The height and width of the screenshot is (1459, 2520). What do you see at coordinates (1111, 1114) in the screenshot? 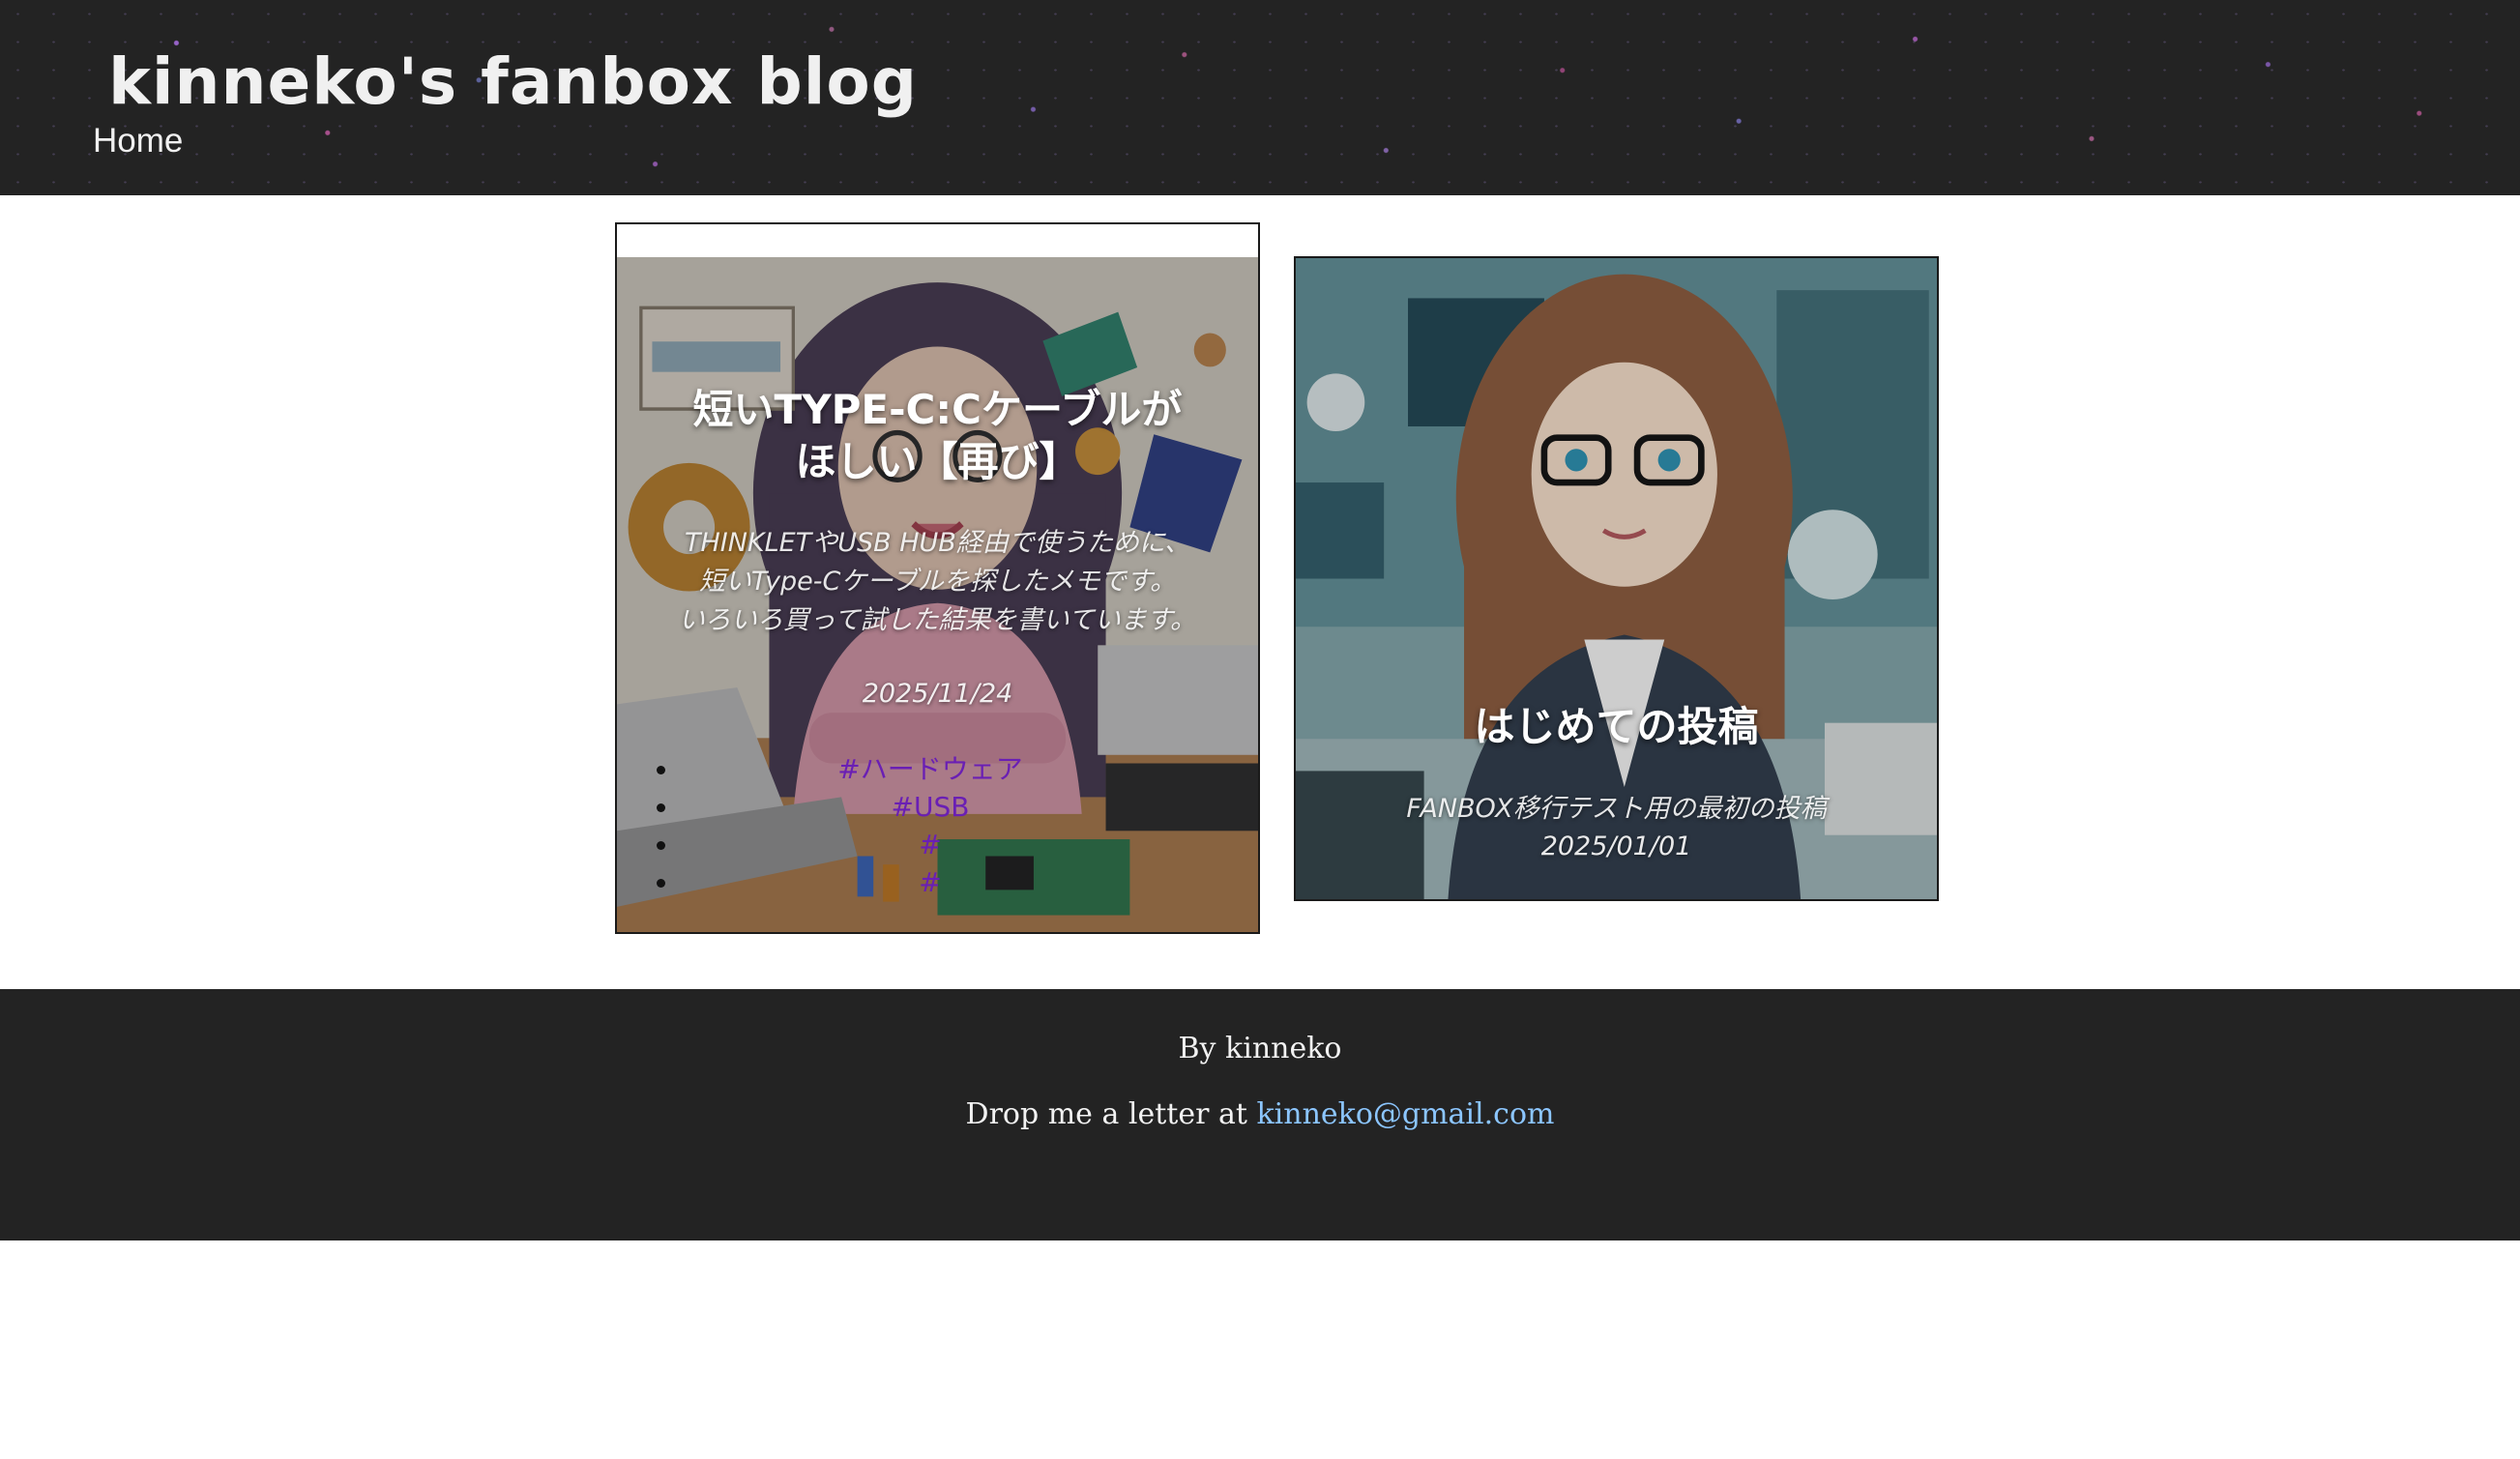
I see `footer-contact-prefix: Drop me a letter at` at bounding box center [1111, 1114].